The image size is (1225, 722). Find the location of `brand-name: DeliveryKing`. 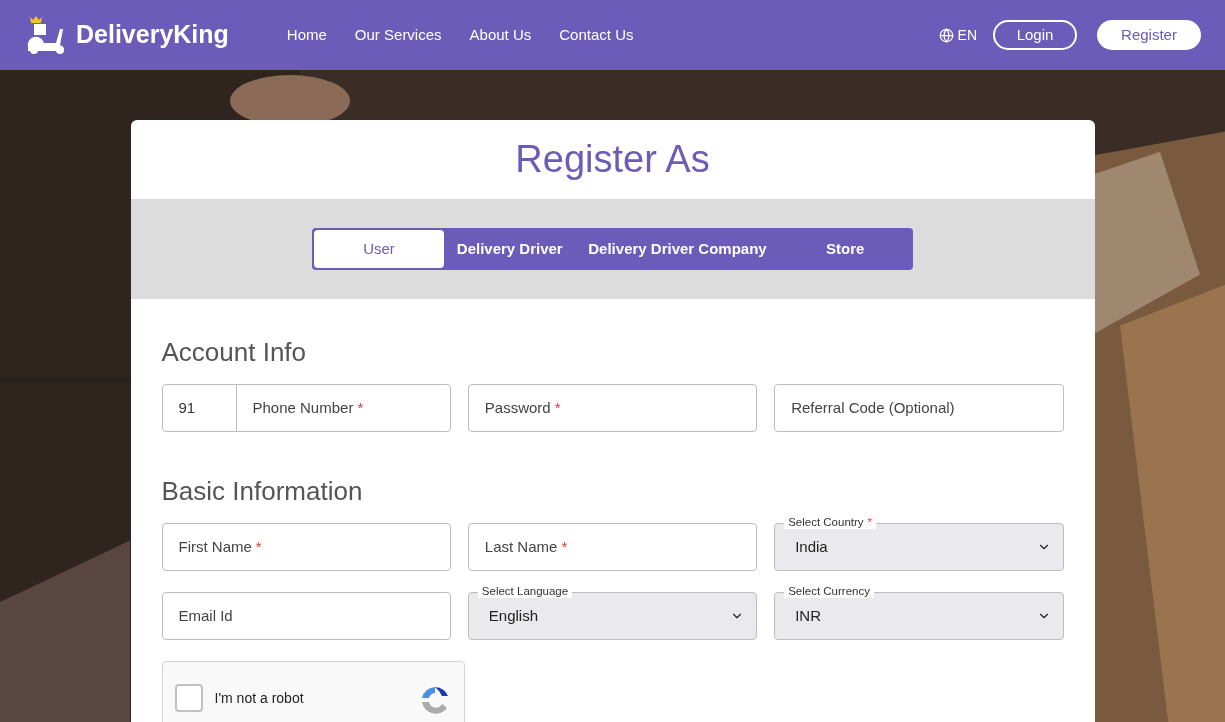

brand-name: DeliveryKing is located at coordinates (152, 35).